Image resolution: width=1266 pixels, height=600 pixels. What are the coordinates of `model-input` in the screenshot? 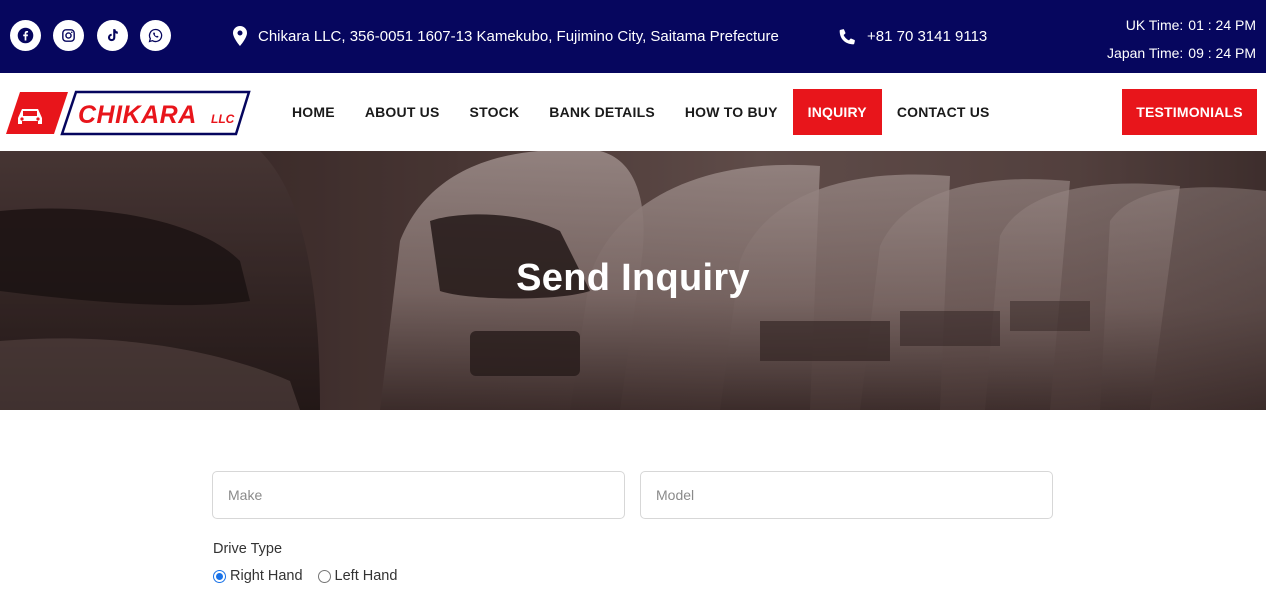 It's located at (846, 495).